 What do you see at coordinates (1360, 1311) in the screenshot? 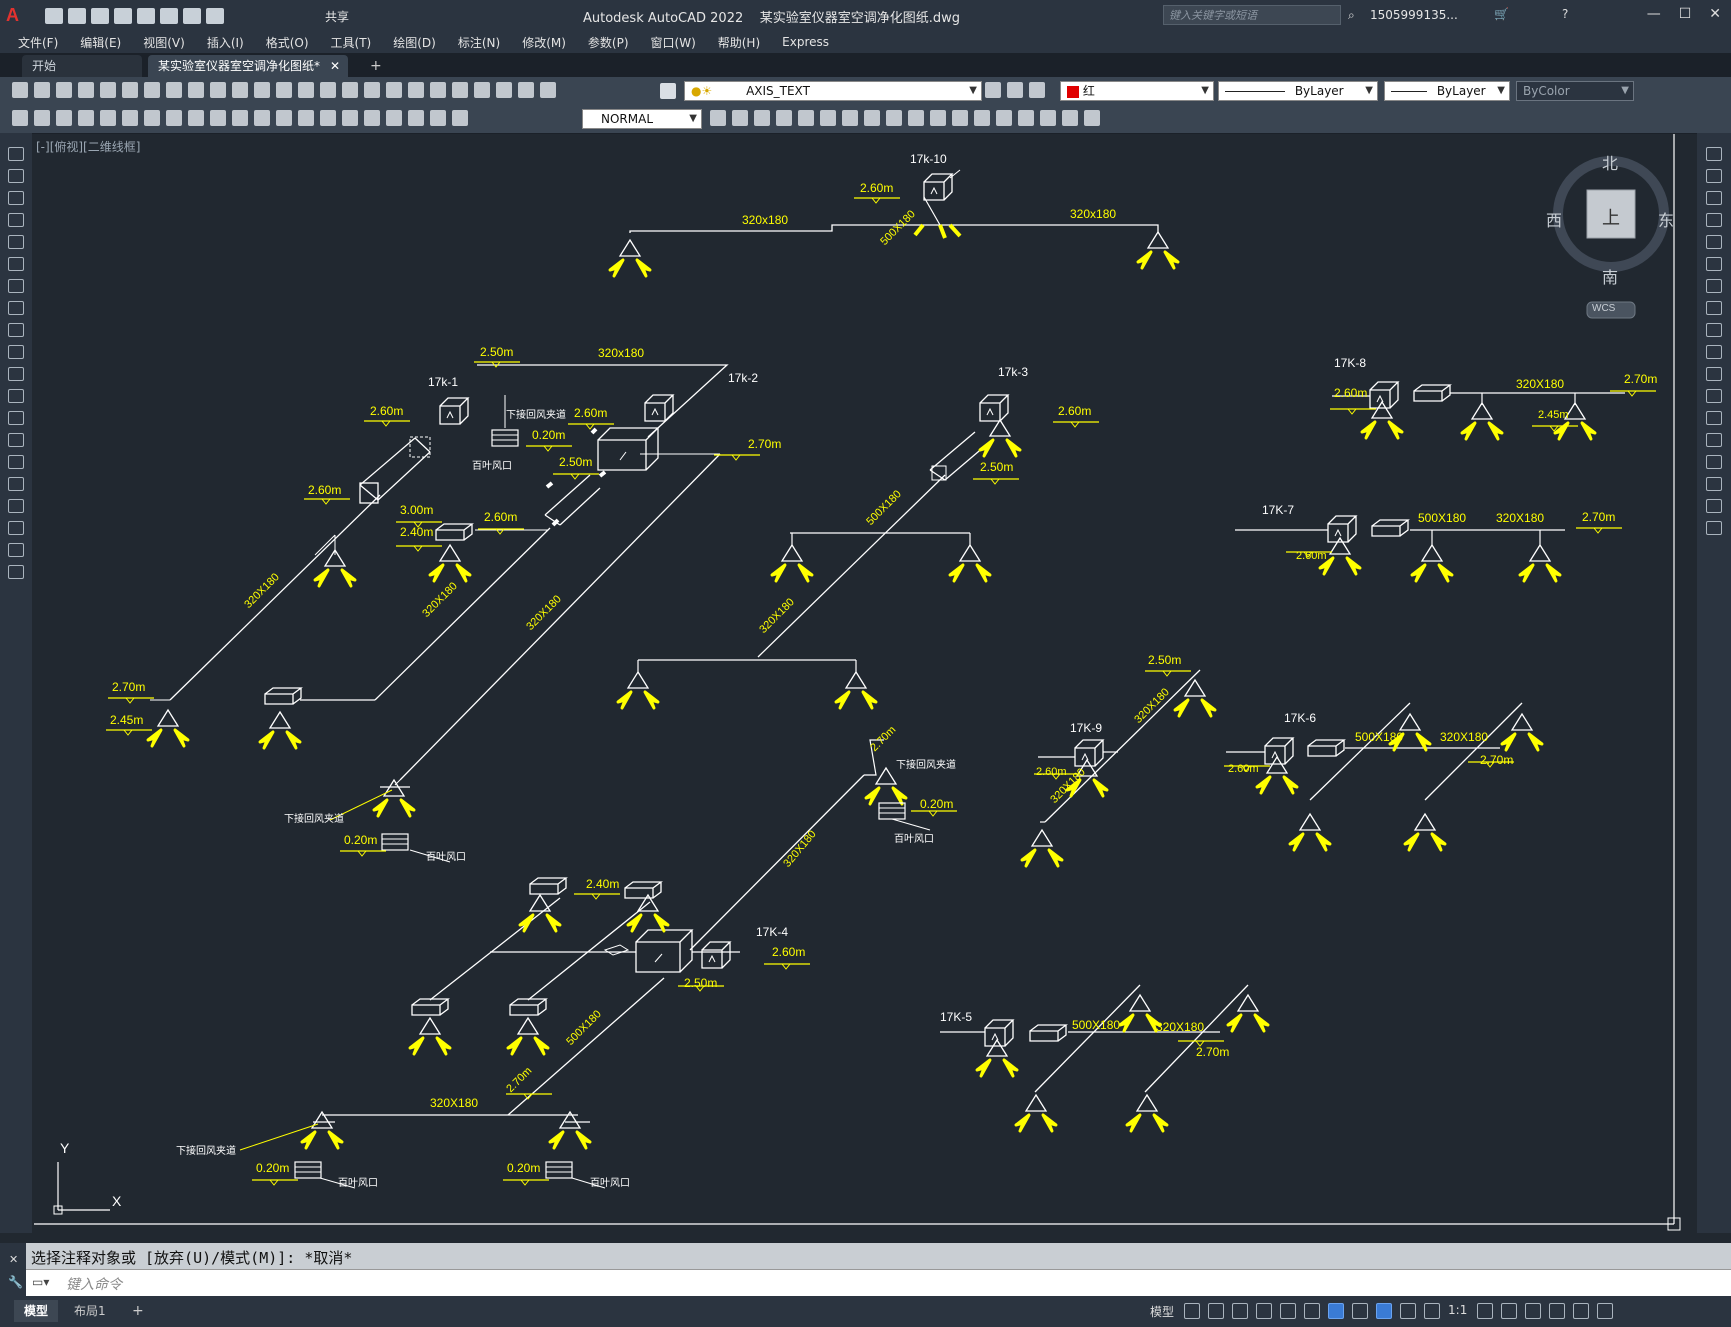
I see `lineweight-icon` at bounding box center [1360, 1311].